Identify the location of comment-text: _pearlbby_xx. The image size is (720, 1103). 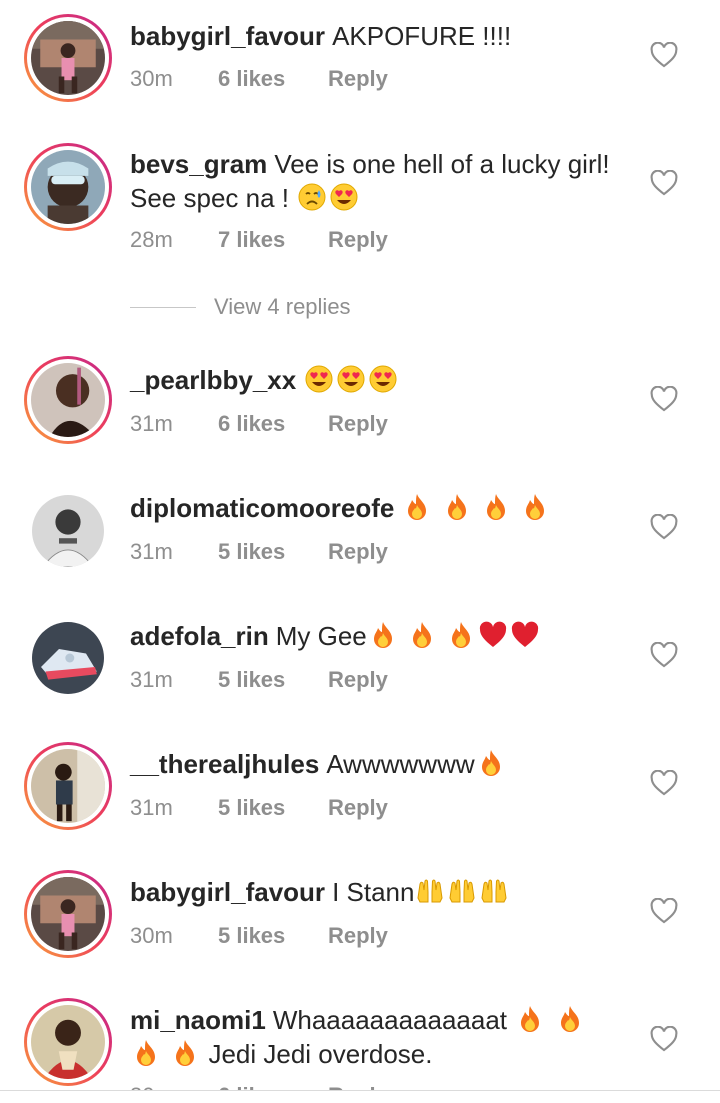
(380, 380).